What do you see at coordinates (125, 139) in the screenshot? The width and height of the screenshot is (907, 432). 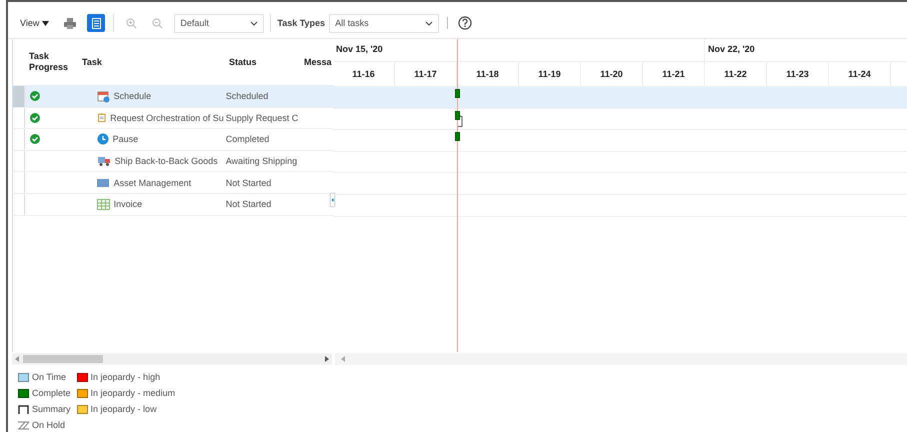 I see `task-name: Pause` at bounding box center [125, 139].